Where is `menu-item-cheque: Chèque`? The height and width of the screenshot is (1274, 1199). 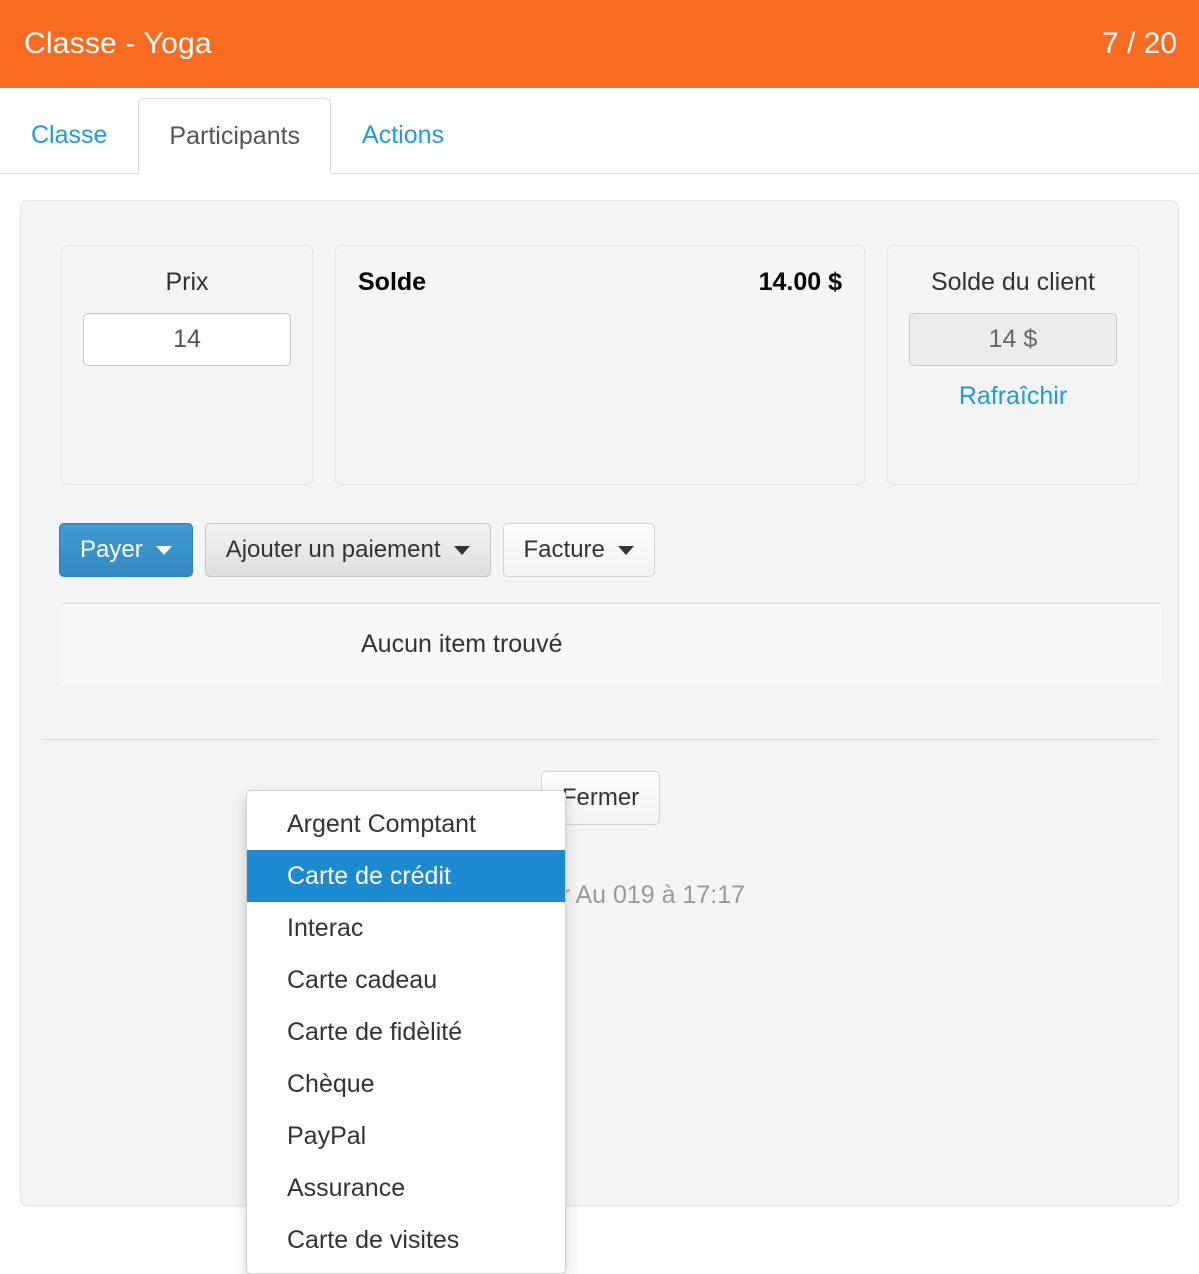 menu-item-cheque: Chèque is located at coordinates (406, 1084).